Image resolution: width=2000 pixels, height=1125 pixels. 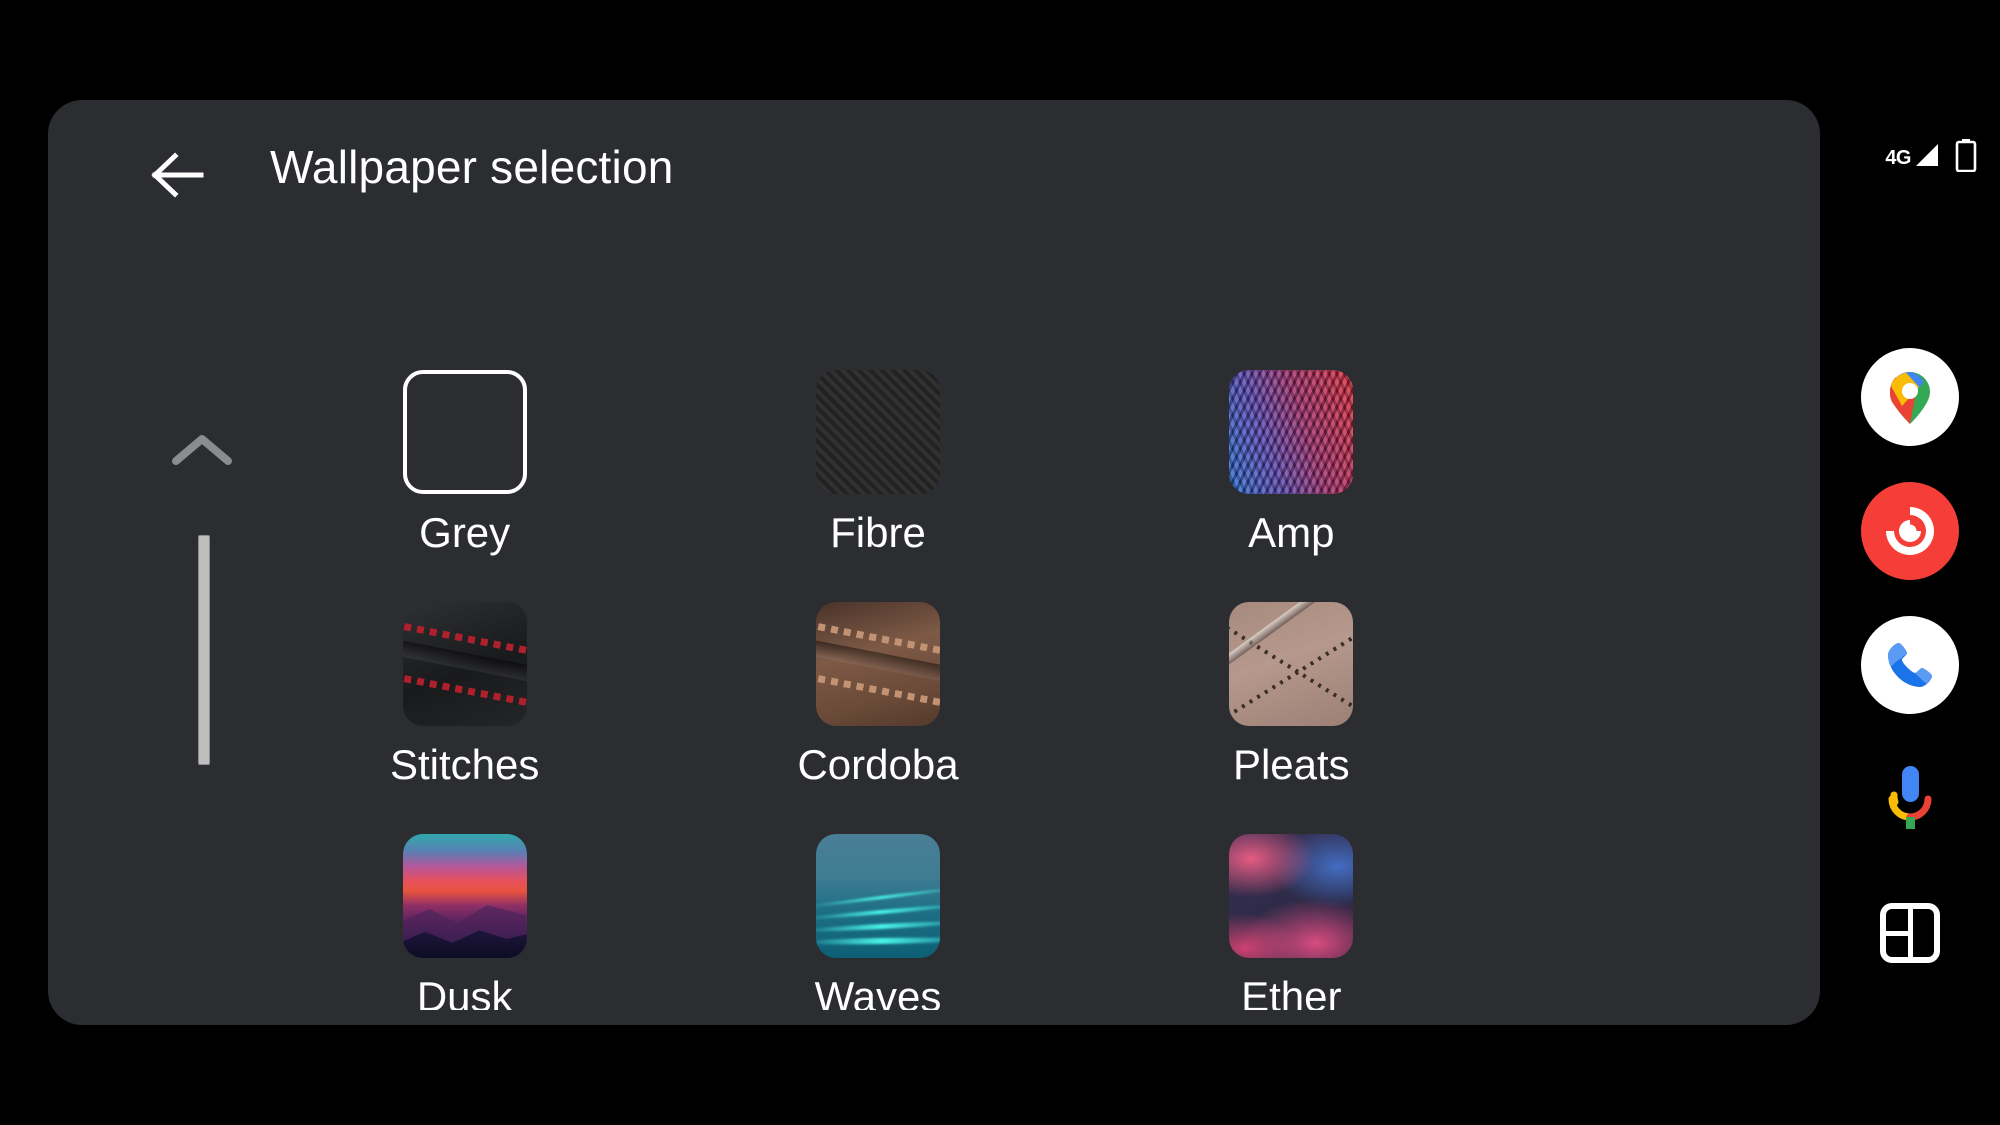 I want to click on scrollbar-thumb, so click(x=204, y=650).